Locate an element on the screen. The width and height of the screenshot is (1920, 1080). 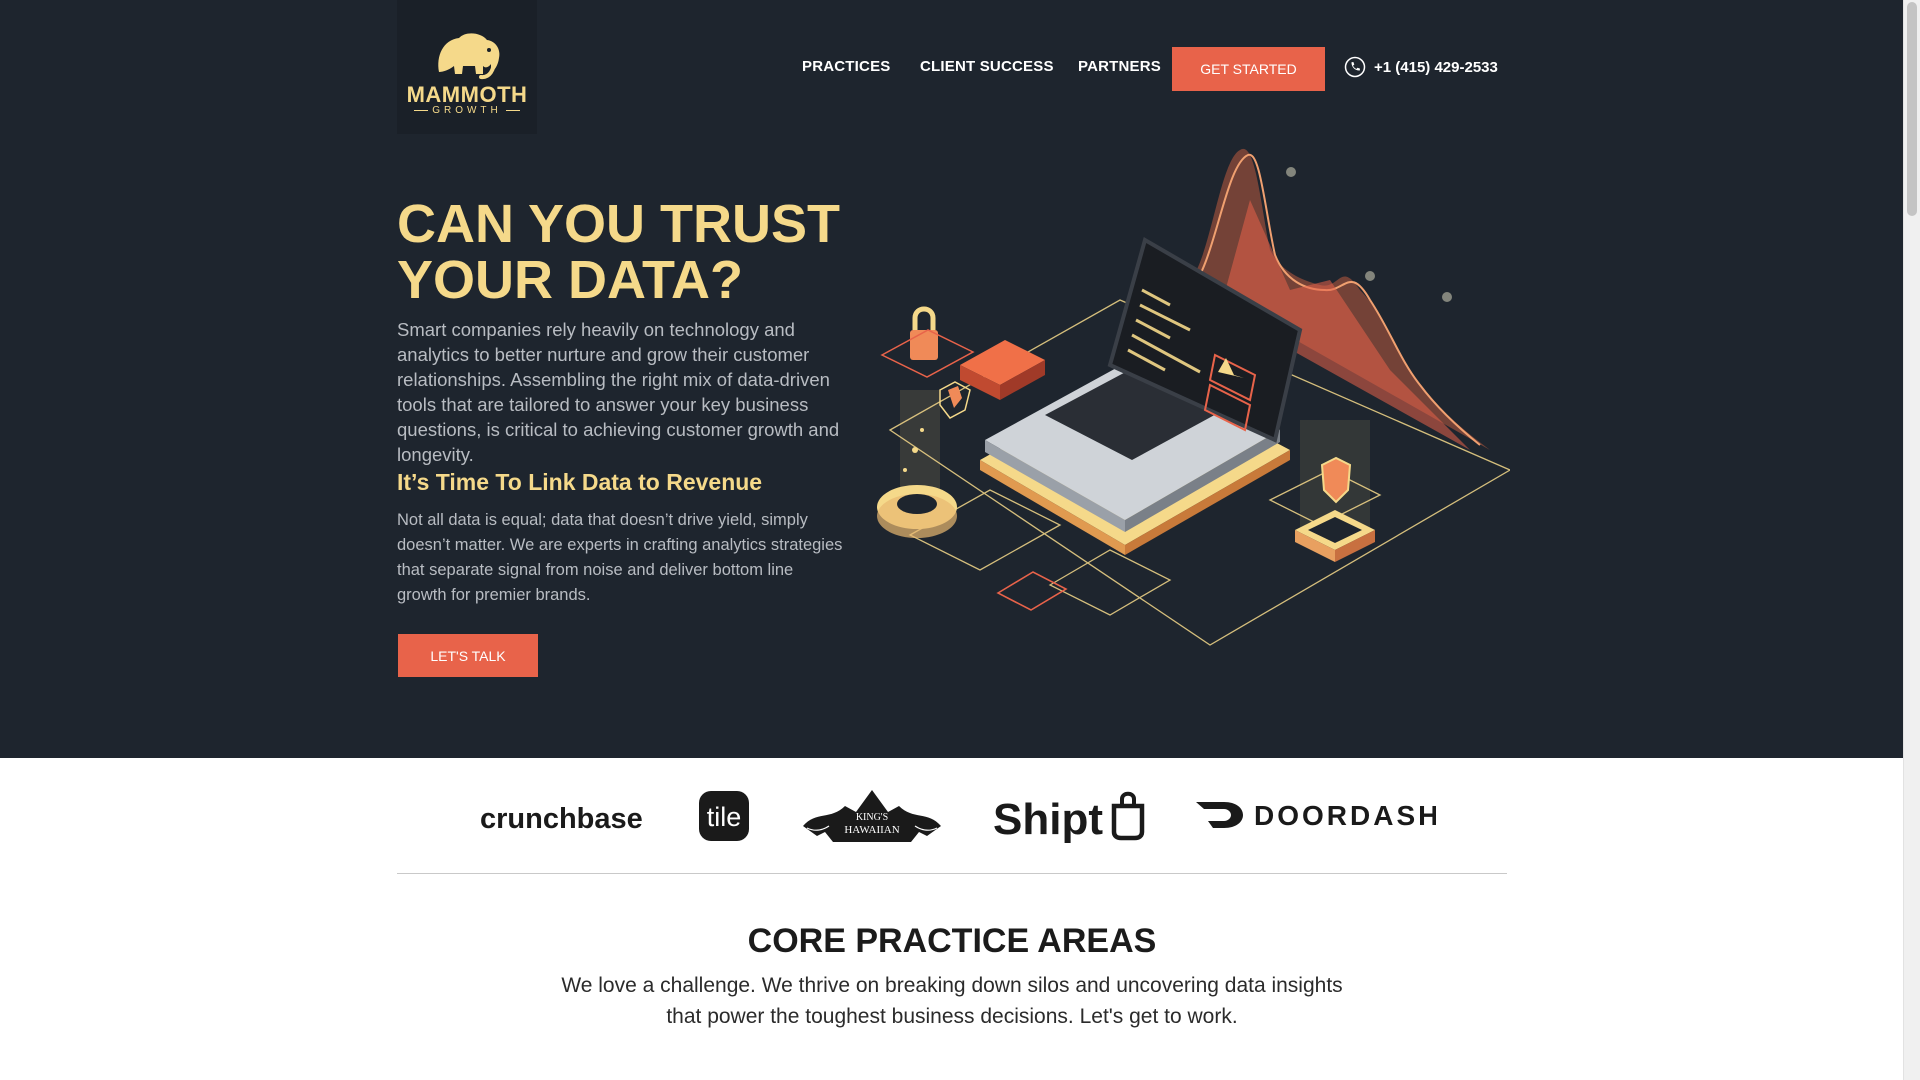
nav-client-success: CLIENT SUCCESS is located at coordinates (987, 66).